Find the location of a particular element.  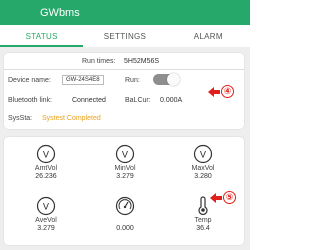

run-times-label: Run times: is located at coordinates (99, 61).